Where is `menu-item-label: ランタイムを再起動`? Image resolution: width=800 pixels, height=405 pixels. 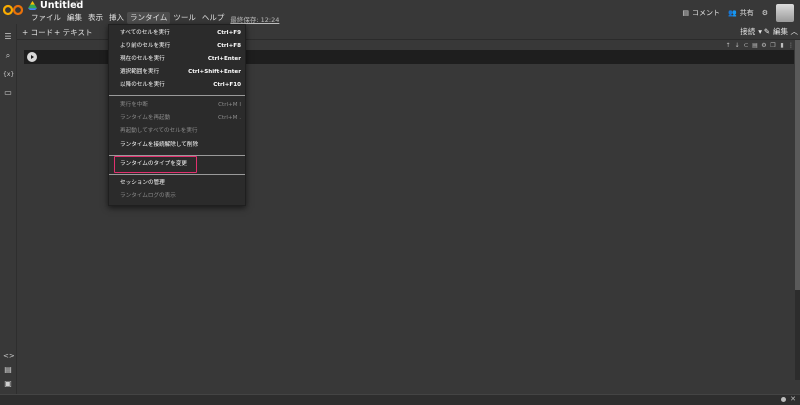
menu-item-label: ランタイムを再起動 is located at coordinates (145, 118).